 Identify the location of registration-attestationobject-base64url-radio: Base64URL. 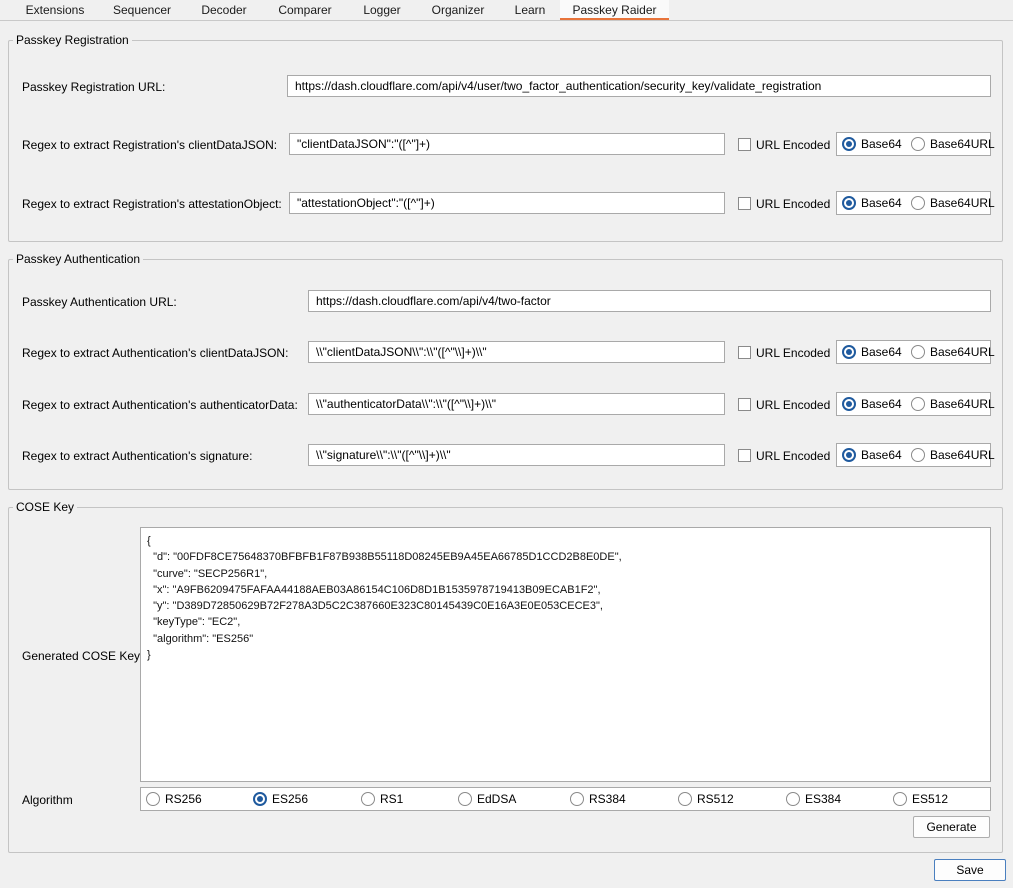
(953, 203).